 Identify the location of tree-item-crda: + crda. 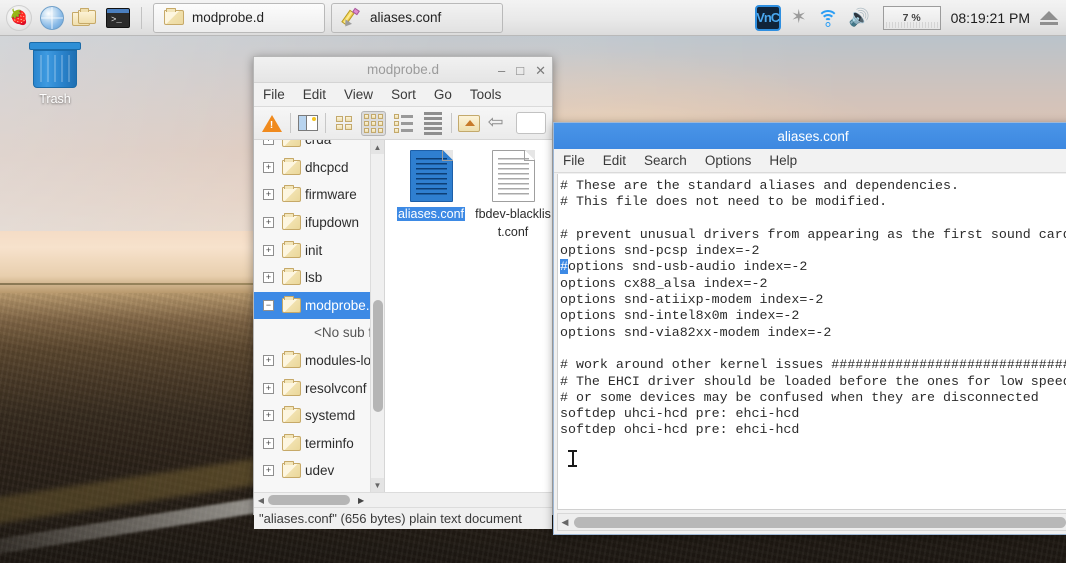
(319, 147).